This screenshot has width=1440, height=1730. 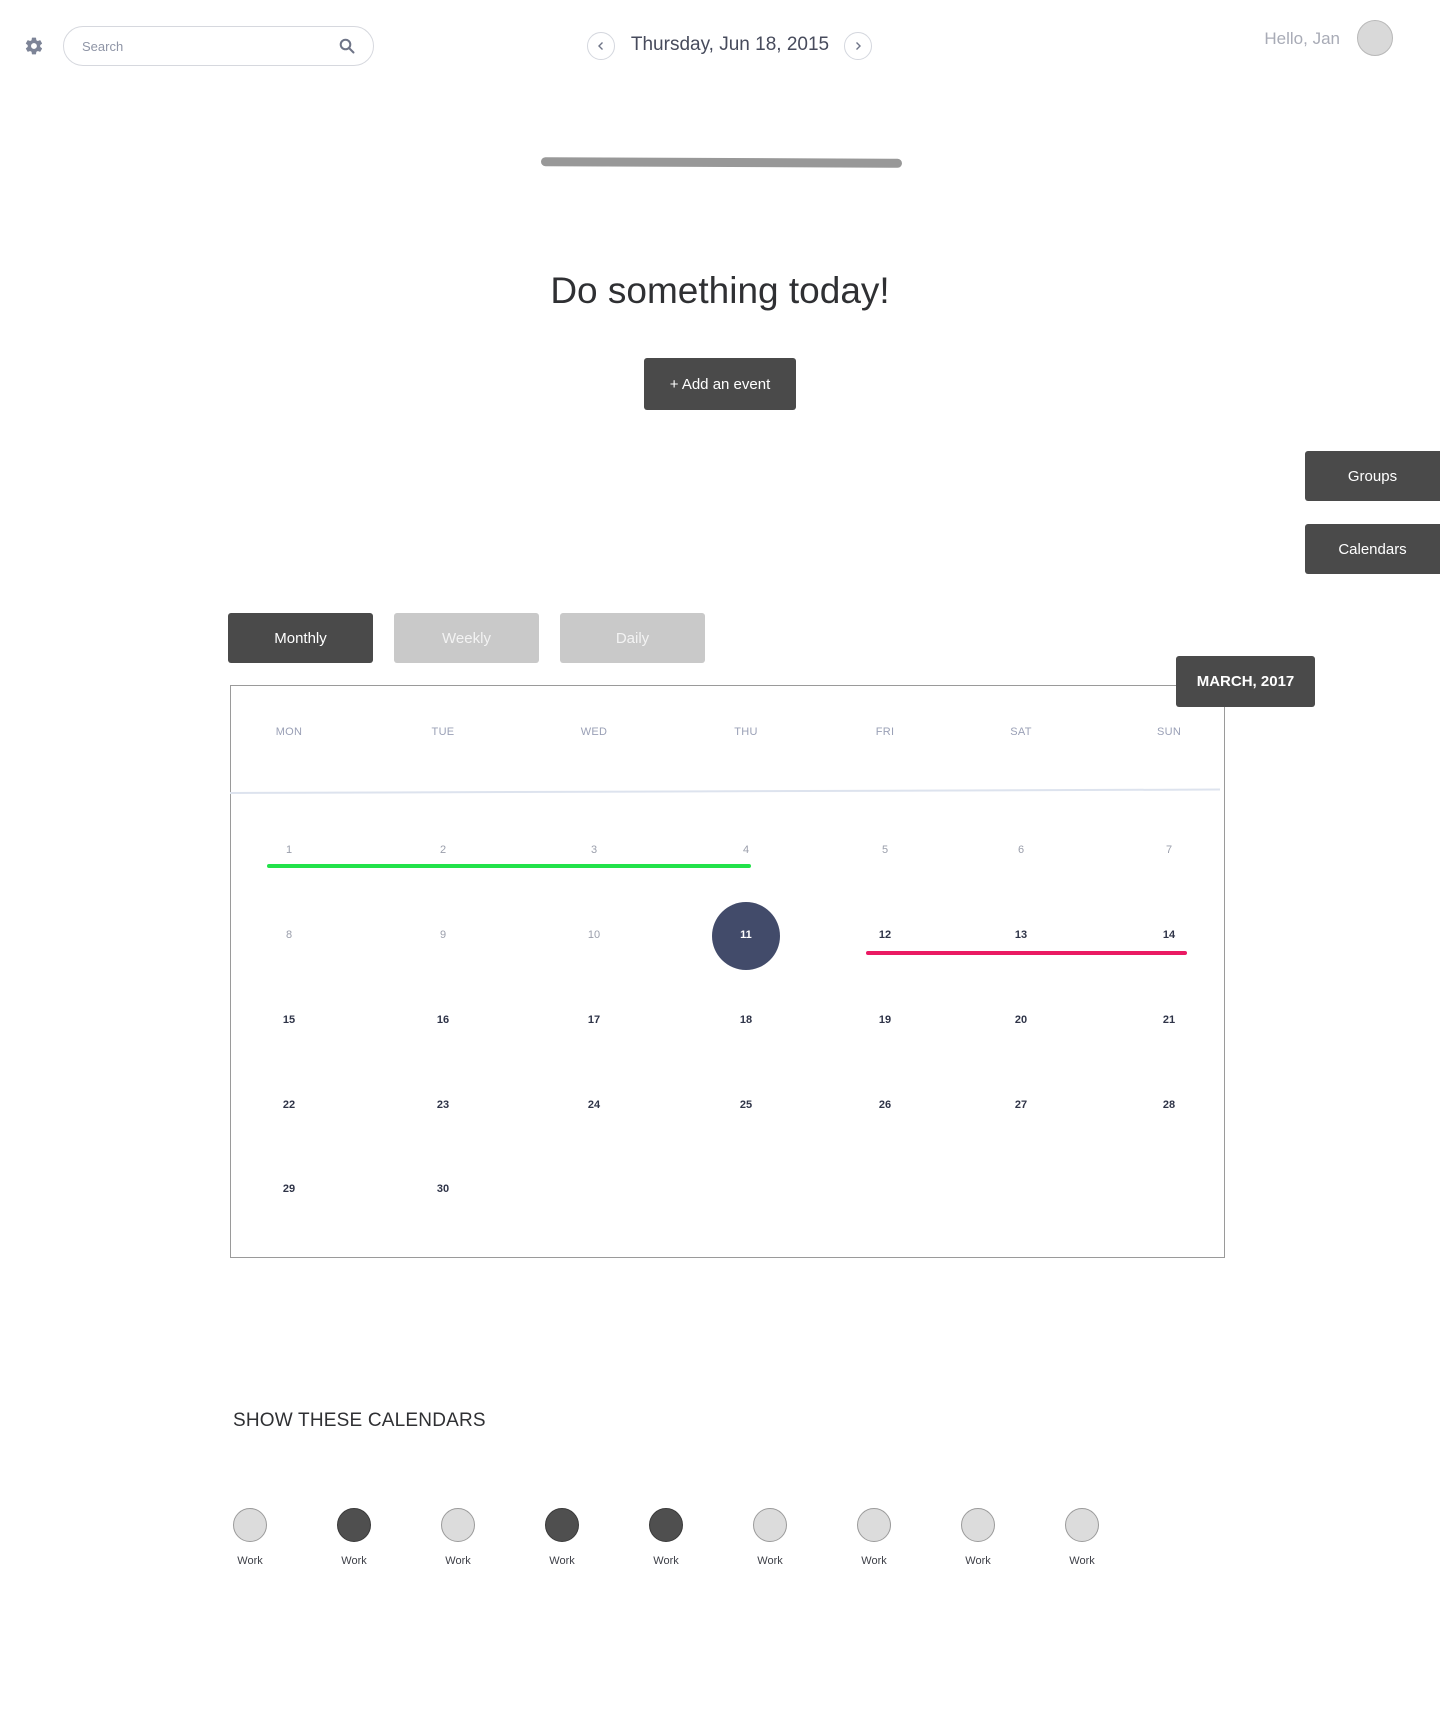 What do you see at coordinates (289, 1020) in the screenshot?
I see `calendar-day: 15` at bounding box center [289, 1020].